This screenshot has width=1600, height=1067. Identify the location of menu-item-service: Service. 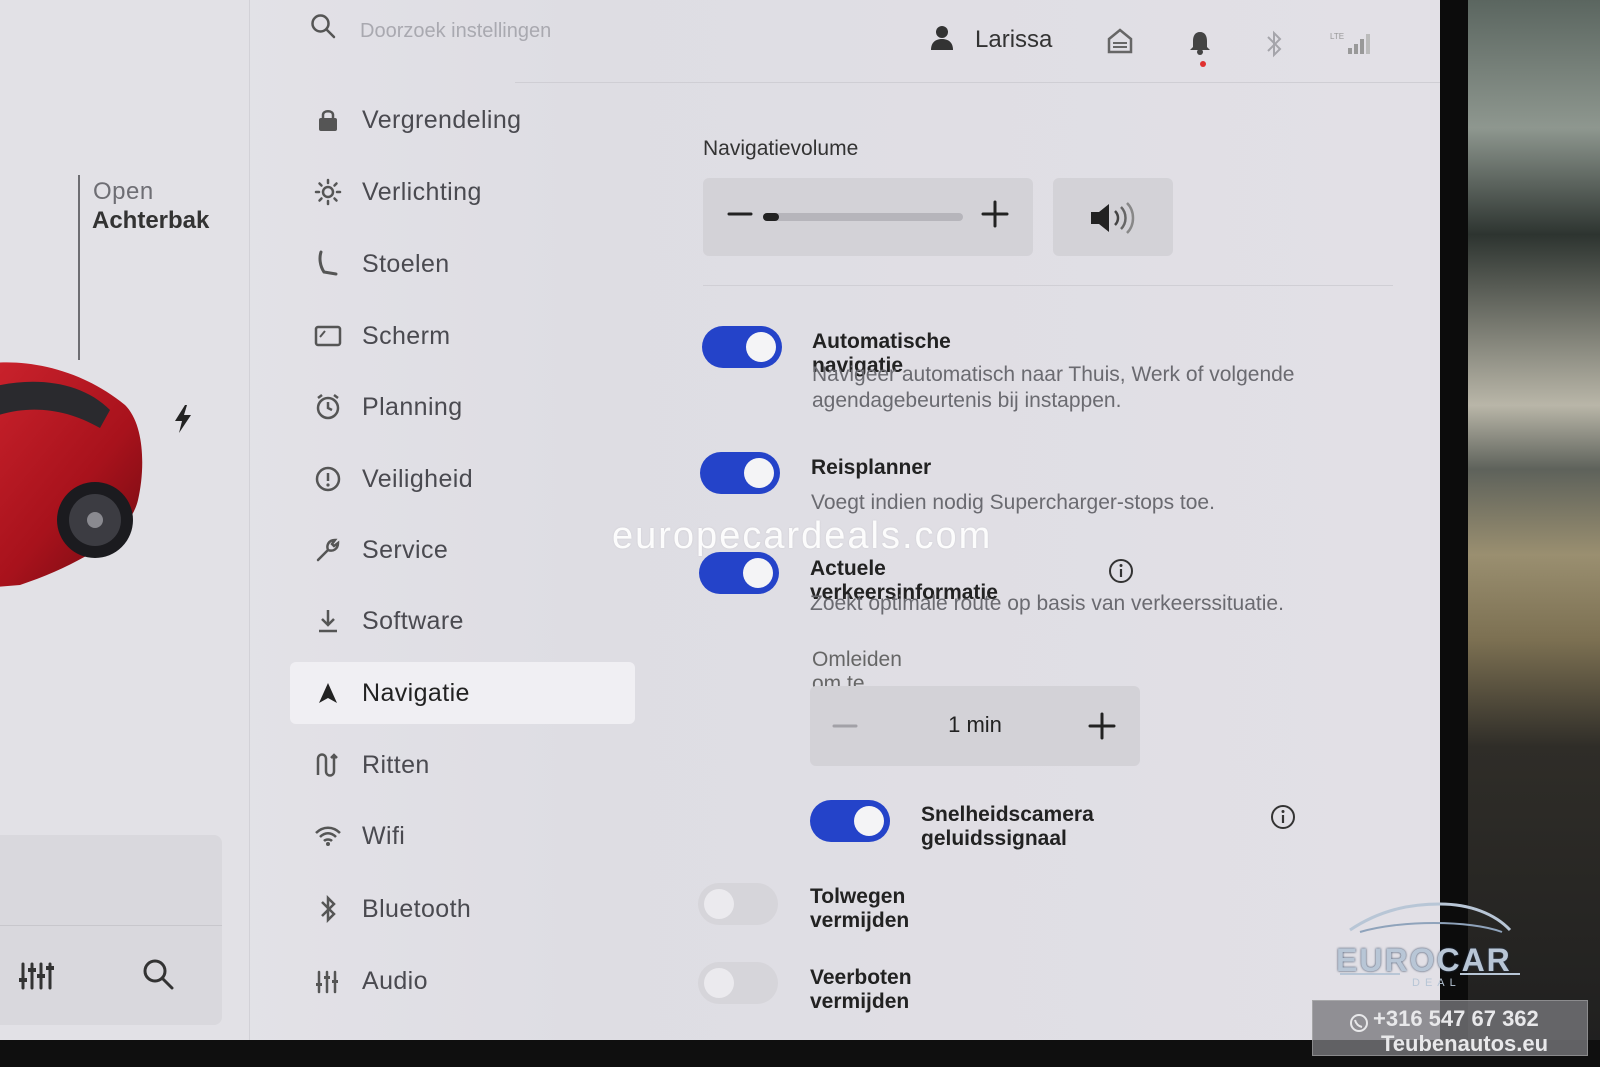
(462, 550).